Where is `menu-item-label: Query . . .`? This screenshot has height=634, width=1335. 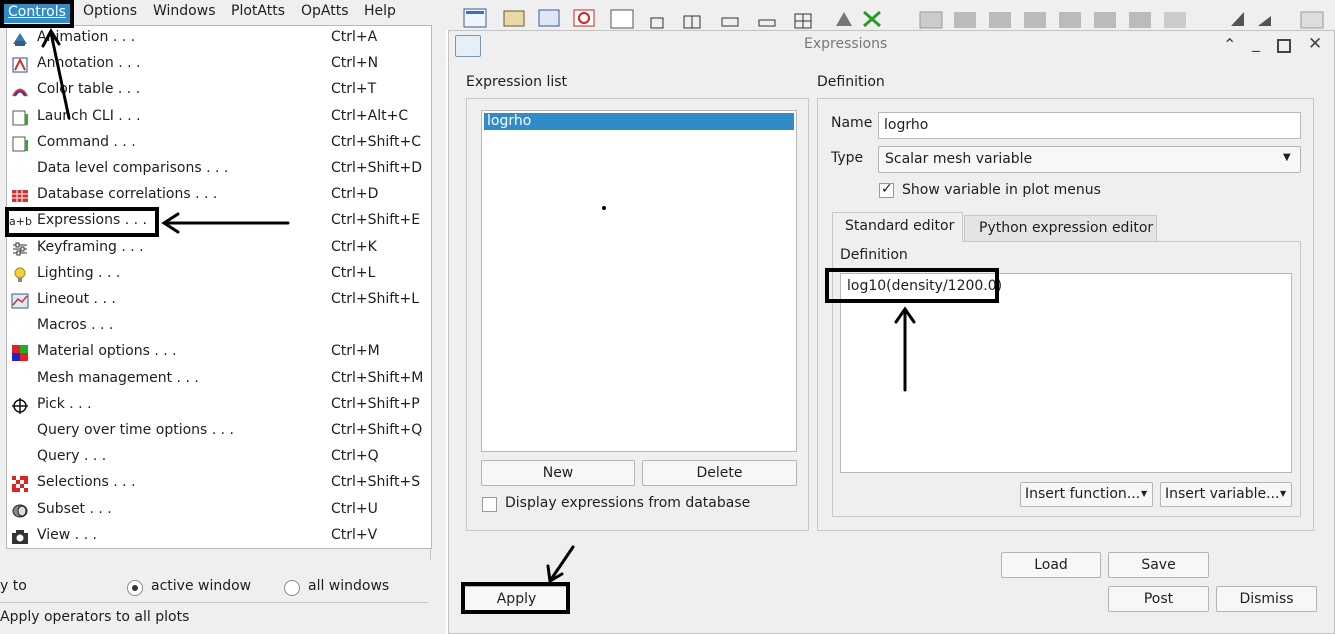 menu-item-label: Query . . . is located at coordinates (72, 456).